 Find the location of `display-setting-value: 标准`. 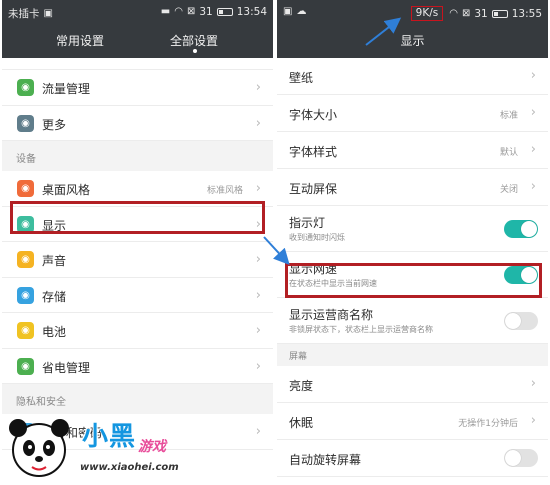

display-setting-value: 标准 is located at coordinates (508, 116).